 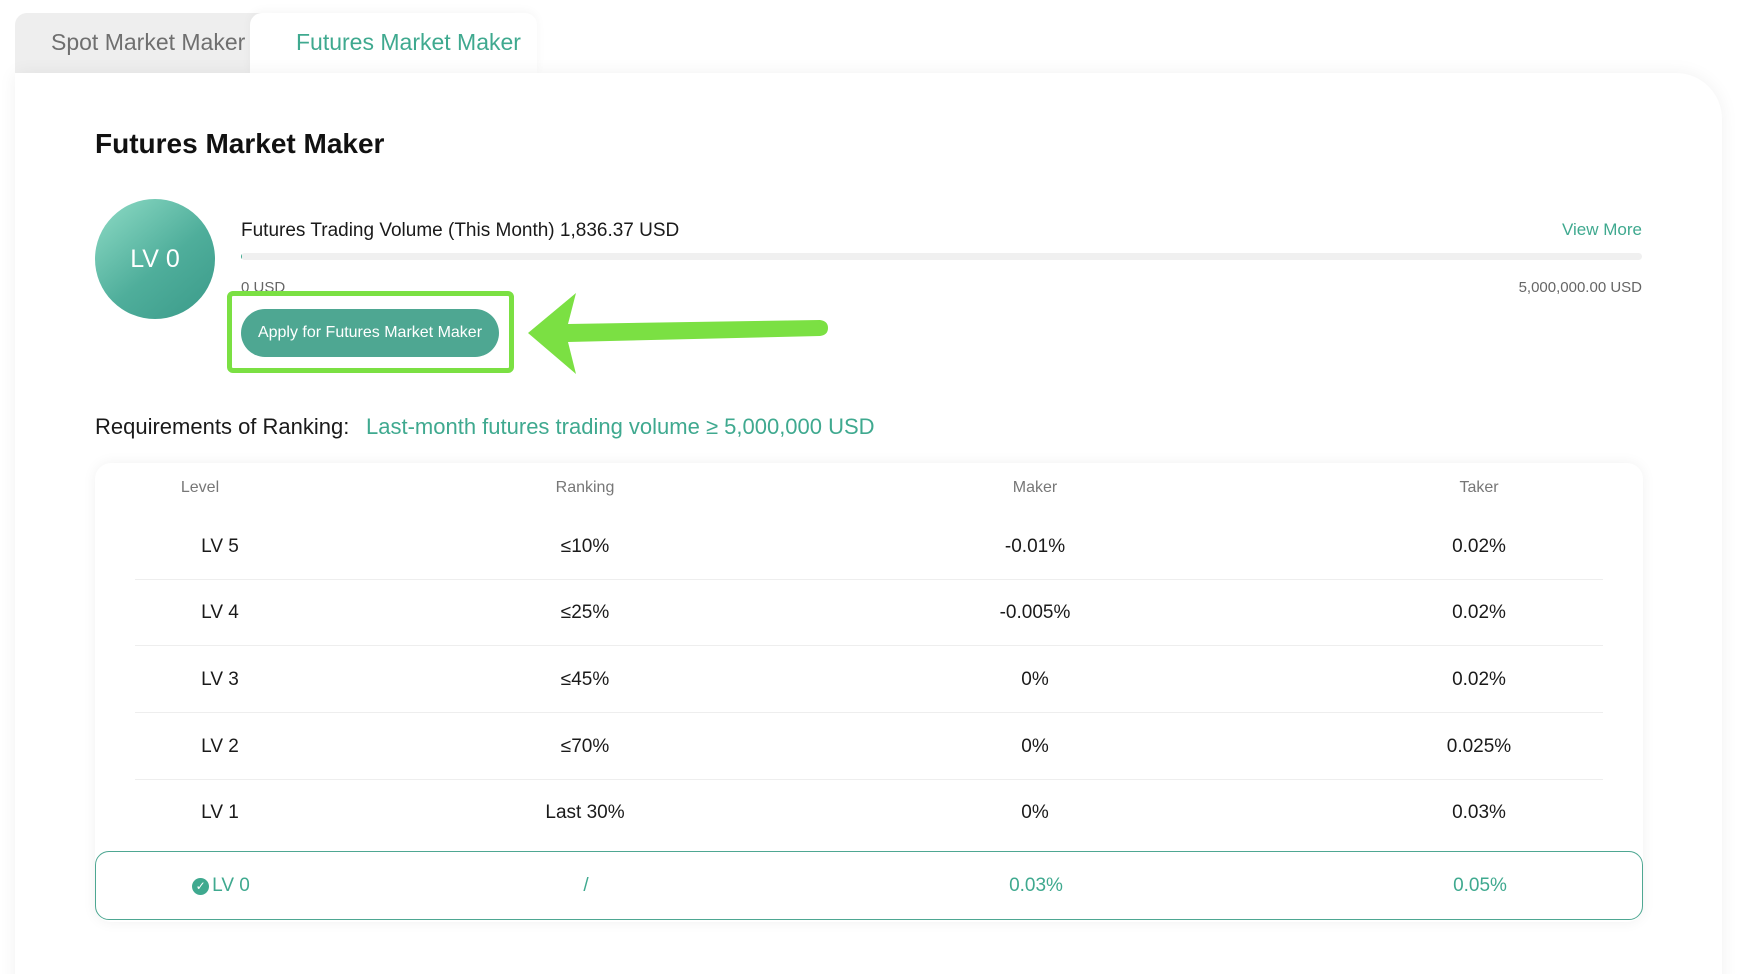 What do you see at coordinates (1035, 487) in the screenshot?
I see `header-maker: Maker` at bounding box center [1035, 487].